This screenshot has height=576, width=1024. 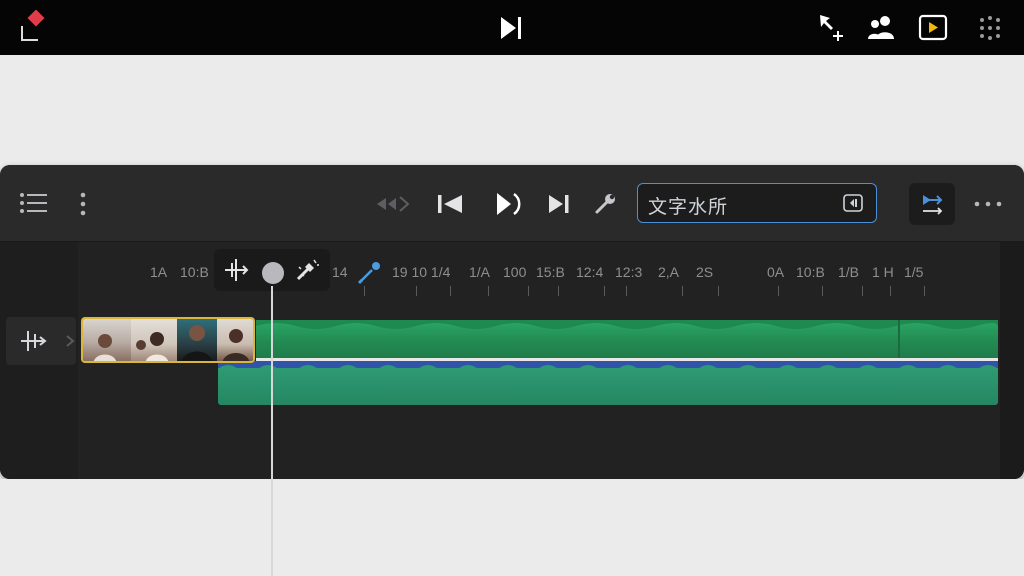 I want to click on ruler-label: 1/A, so click(x=480, y=272).